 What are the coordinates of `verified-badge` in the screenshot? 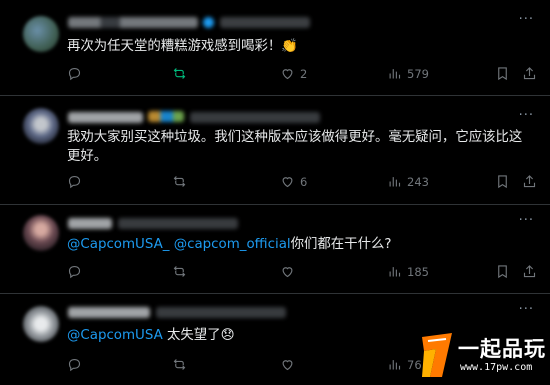 It's located at (208, 22).